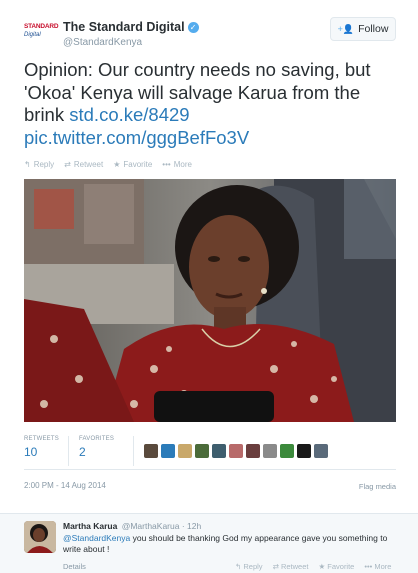 The width and height of the screenshot is (418, 573). I want to click on name-row: The Standard Digital ✓, so click(131, 27).